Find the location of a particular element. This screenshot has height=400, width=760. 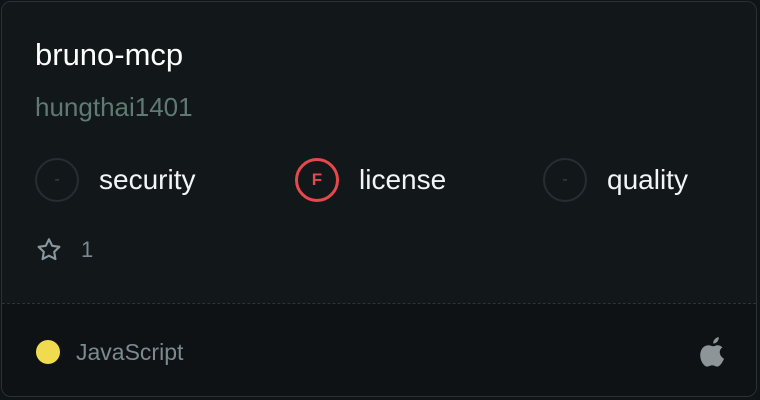

security-label: security is located at coordinates (147, 179).